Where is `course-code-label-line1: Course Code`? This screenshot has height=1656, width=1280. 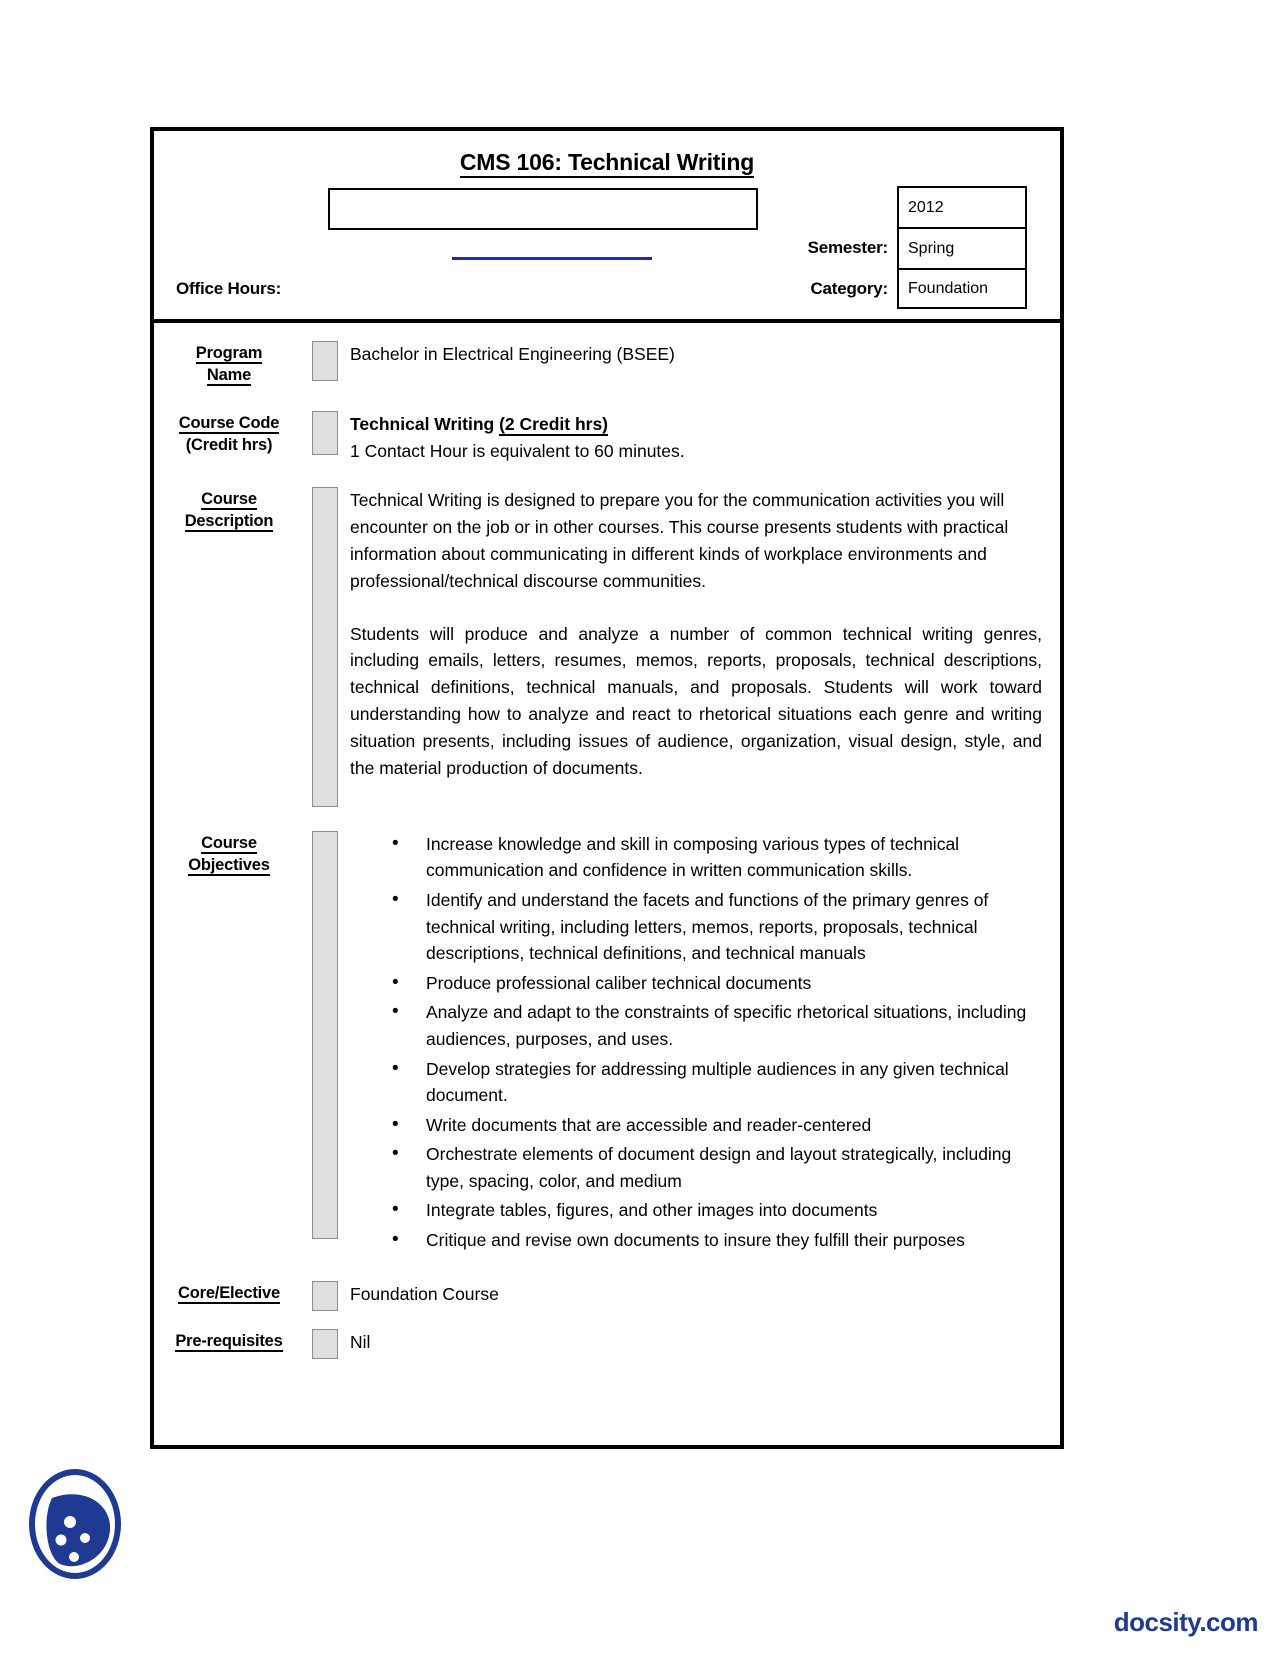 course-code-label-line1: Course Code is located at coordinates (228, 424).